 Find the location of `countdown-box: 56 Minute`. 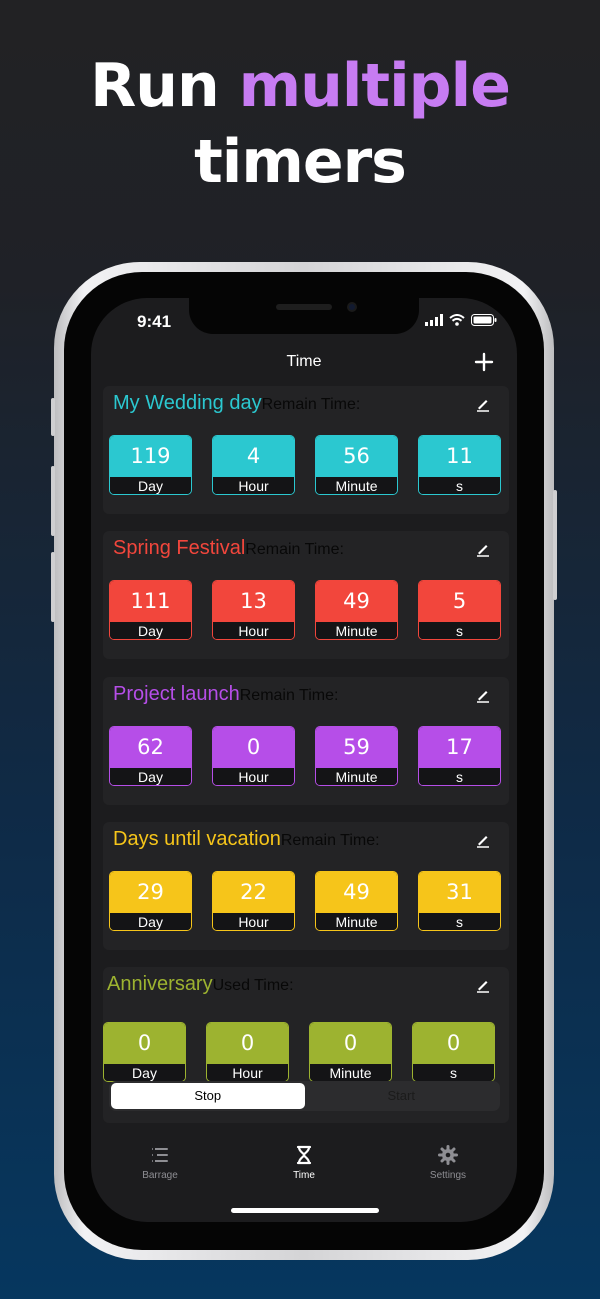

countdown-box: 56 Minute is located at coordinates (356, 465).